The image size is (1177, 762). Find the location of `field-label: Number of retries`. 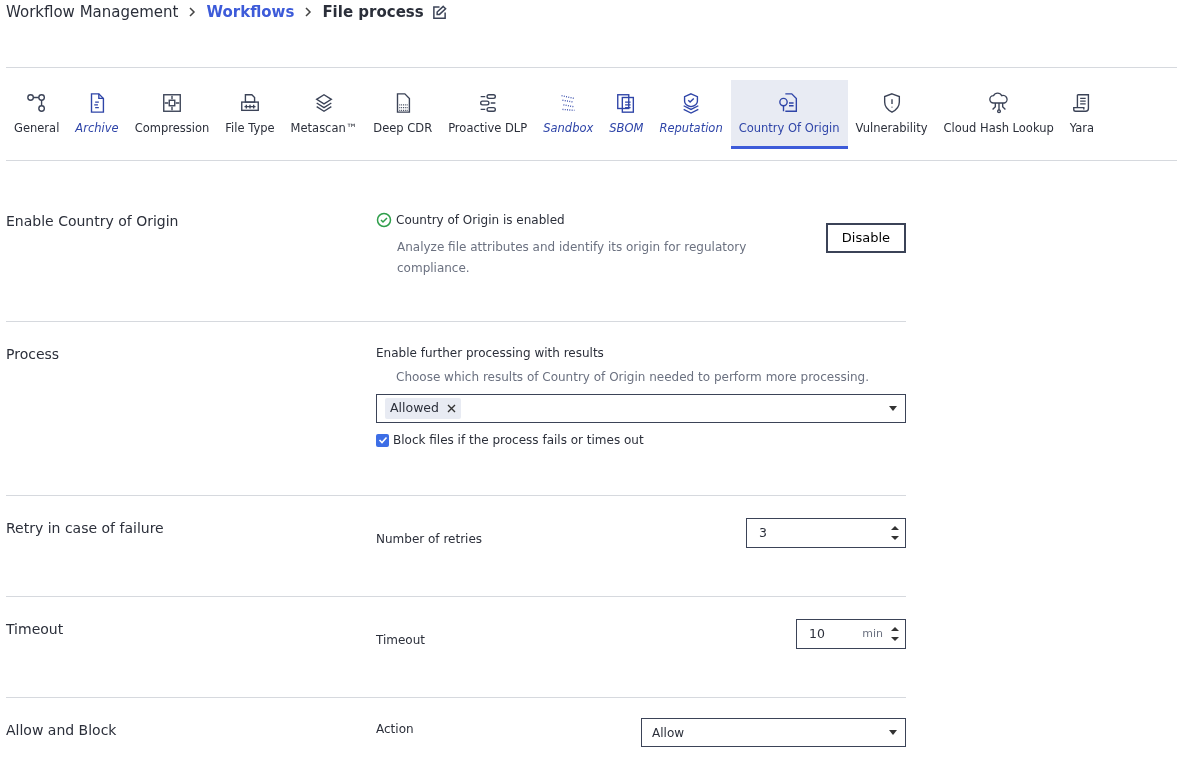

field-label: Number of retries is located at coordinates (429, 539).